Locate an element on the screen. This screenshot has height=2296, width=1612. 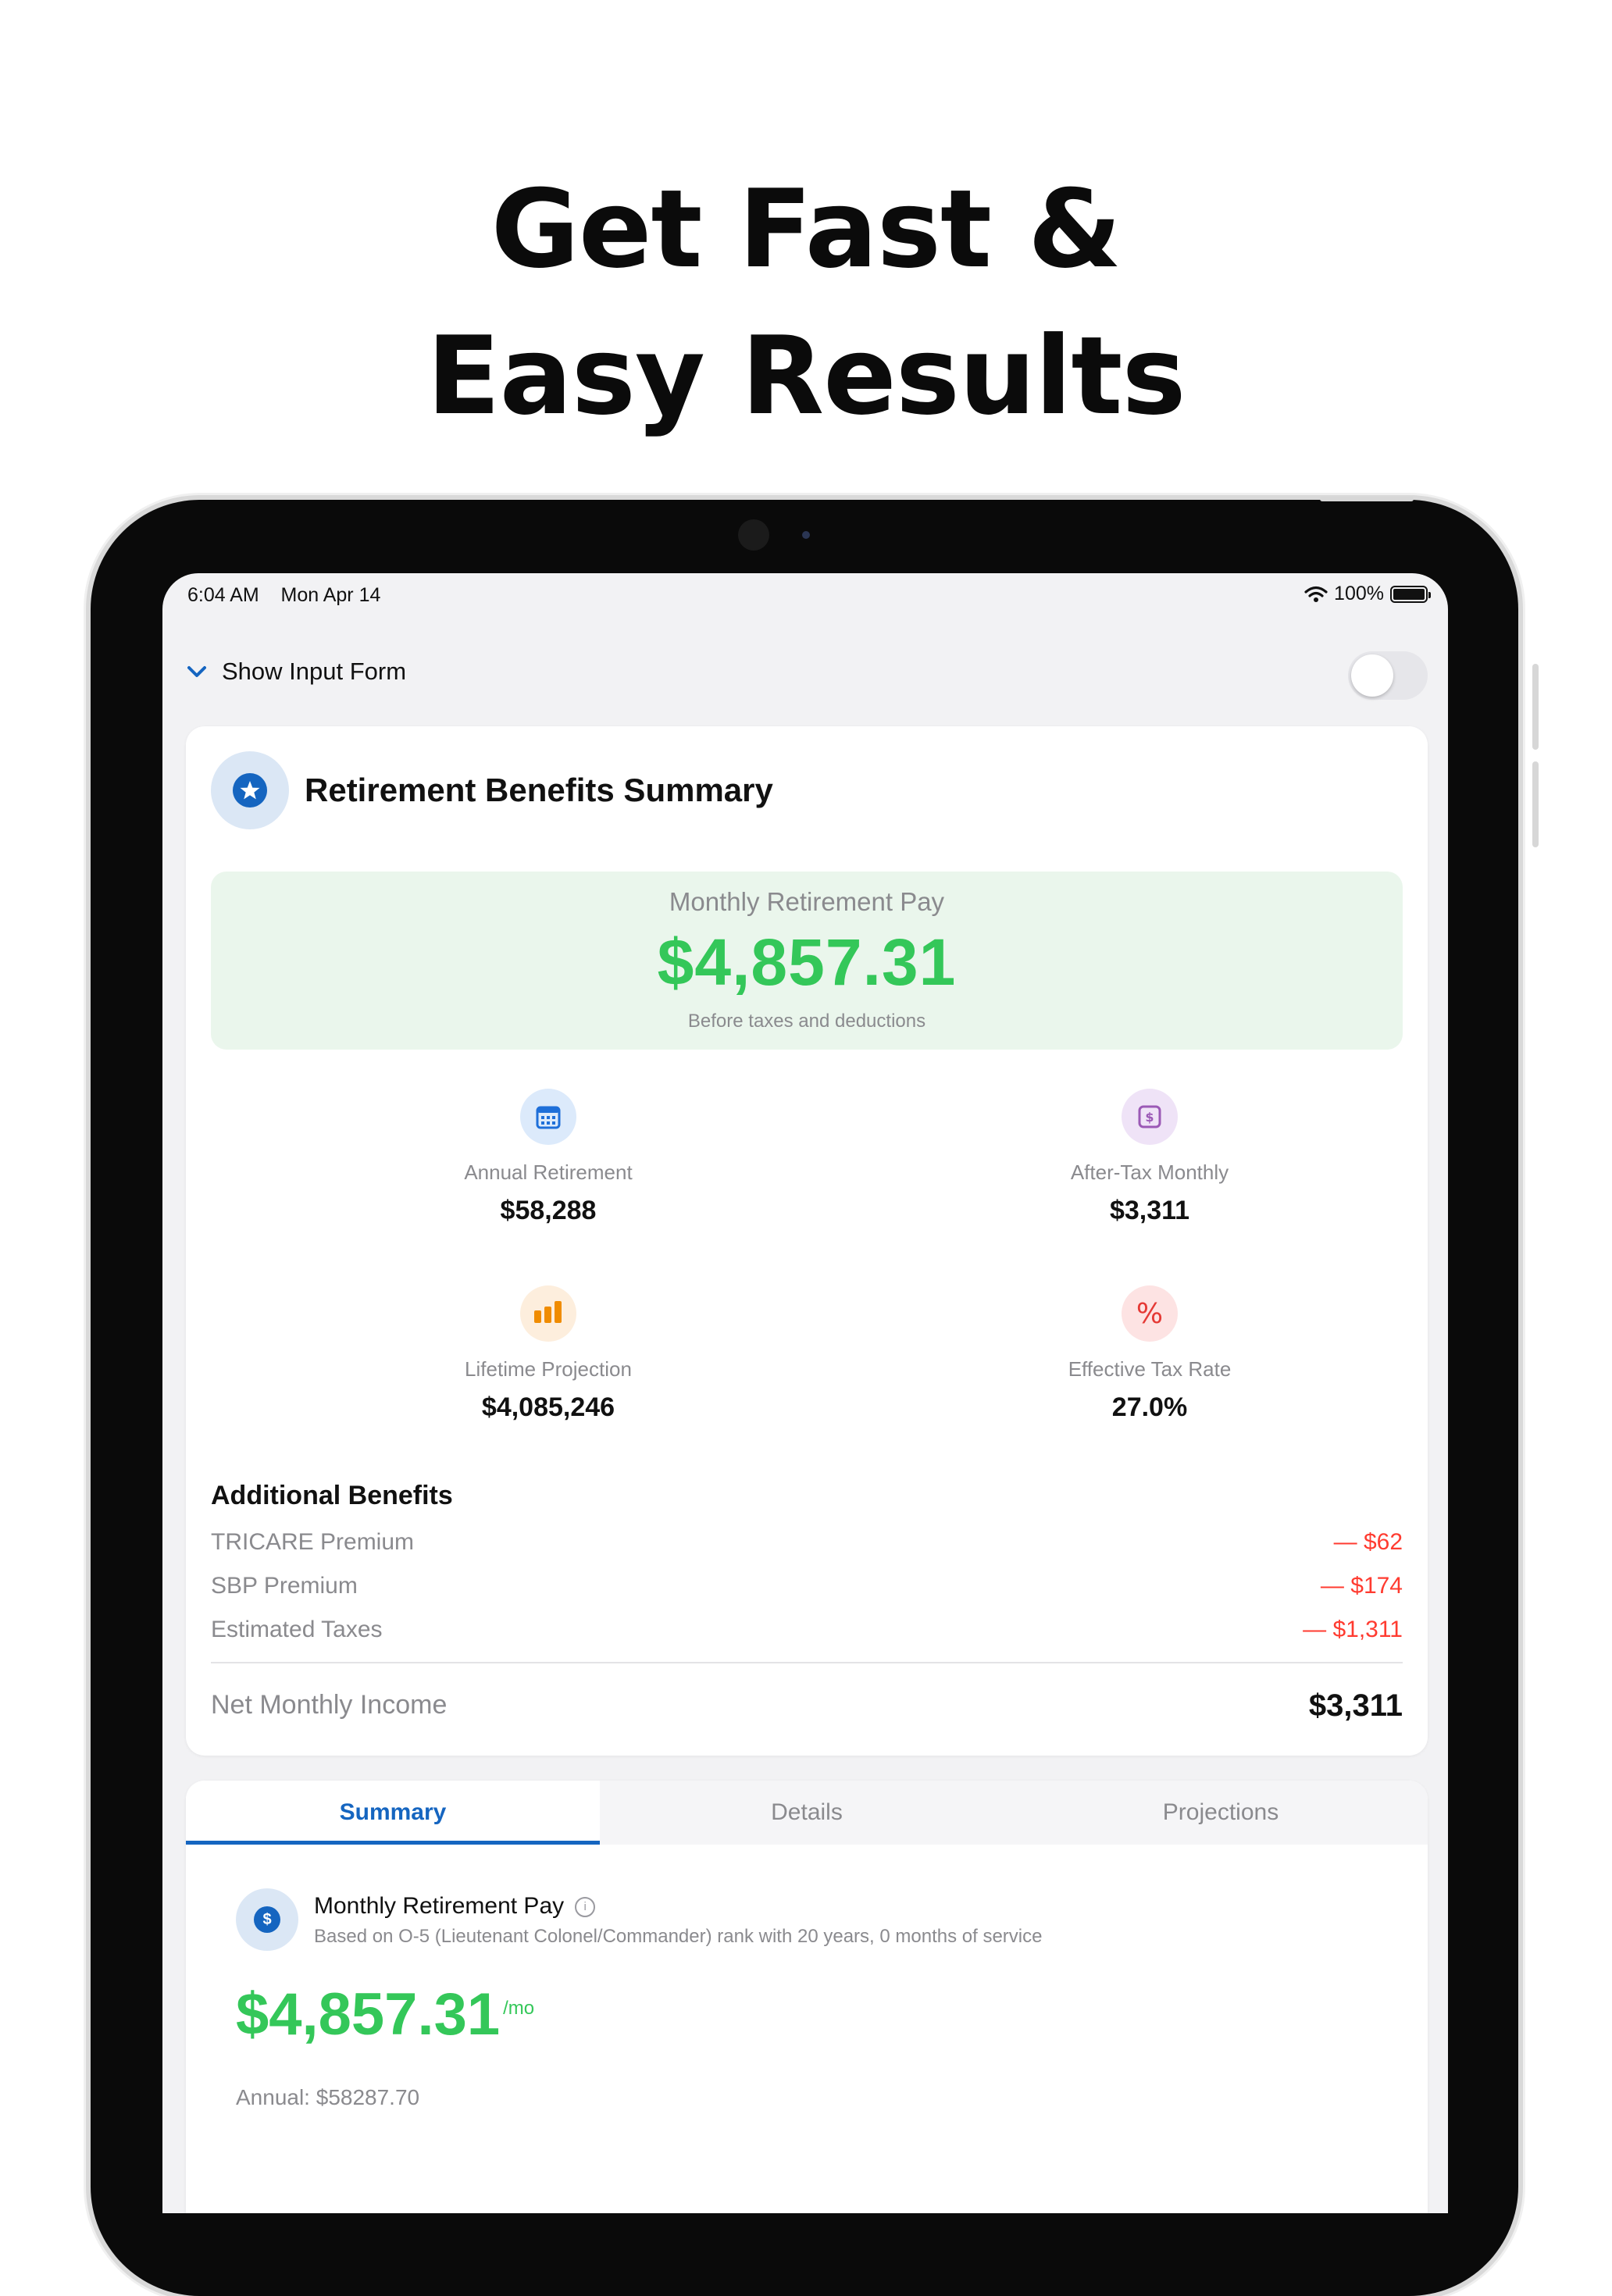
additional-benefits-title: Additional Benefits is located at coordinates (332, 1495).